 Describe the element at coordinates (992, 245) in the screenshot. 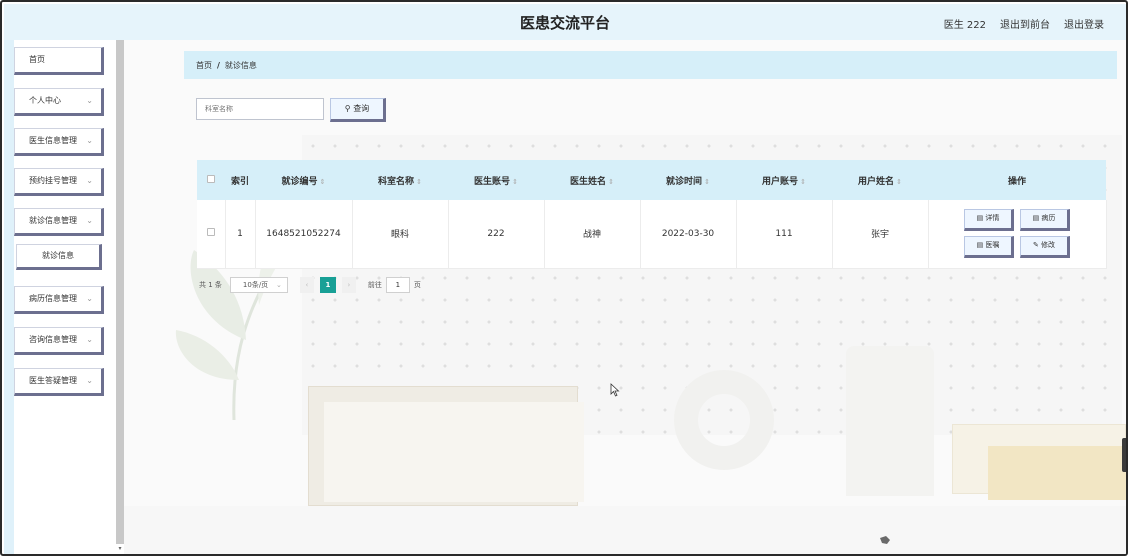

I see `button-label: 医嘱` at that location.